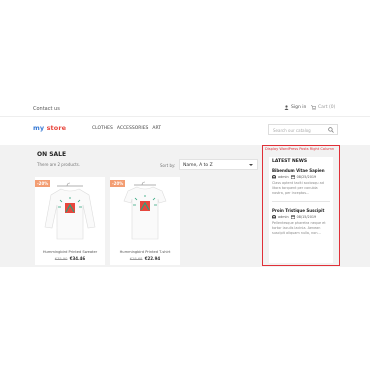 The width and height of the screenshot is (370, 370). I want to click on divider, so click(301, 202).